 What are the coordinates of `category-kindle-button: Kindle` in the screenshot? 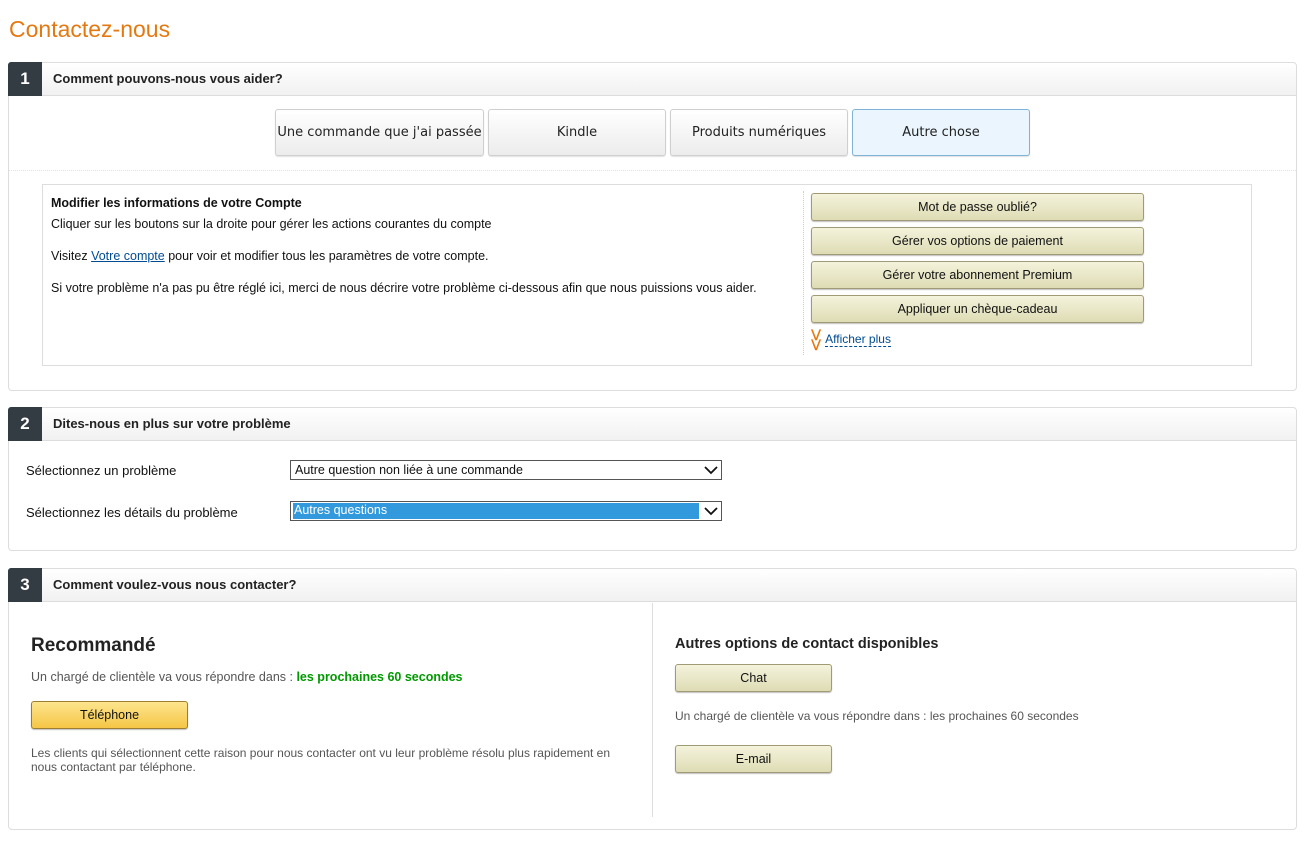 It's located at (577, 132).